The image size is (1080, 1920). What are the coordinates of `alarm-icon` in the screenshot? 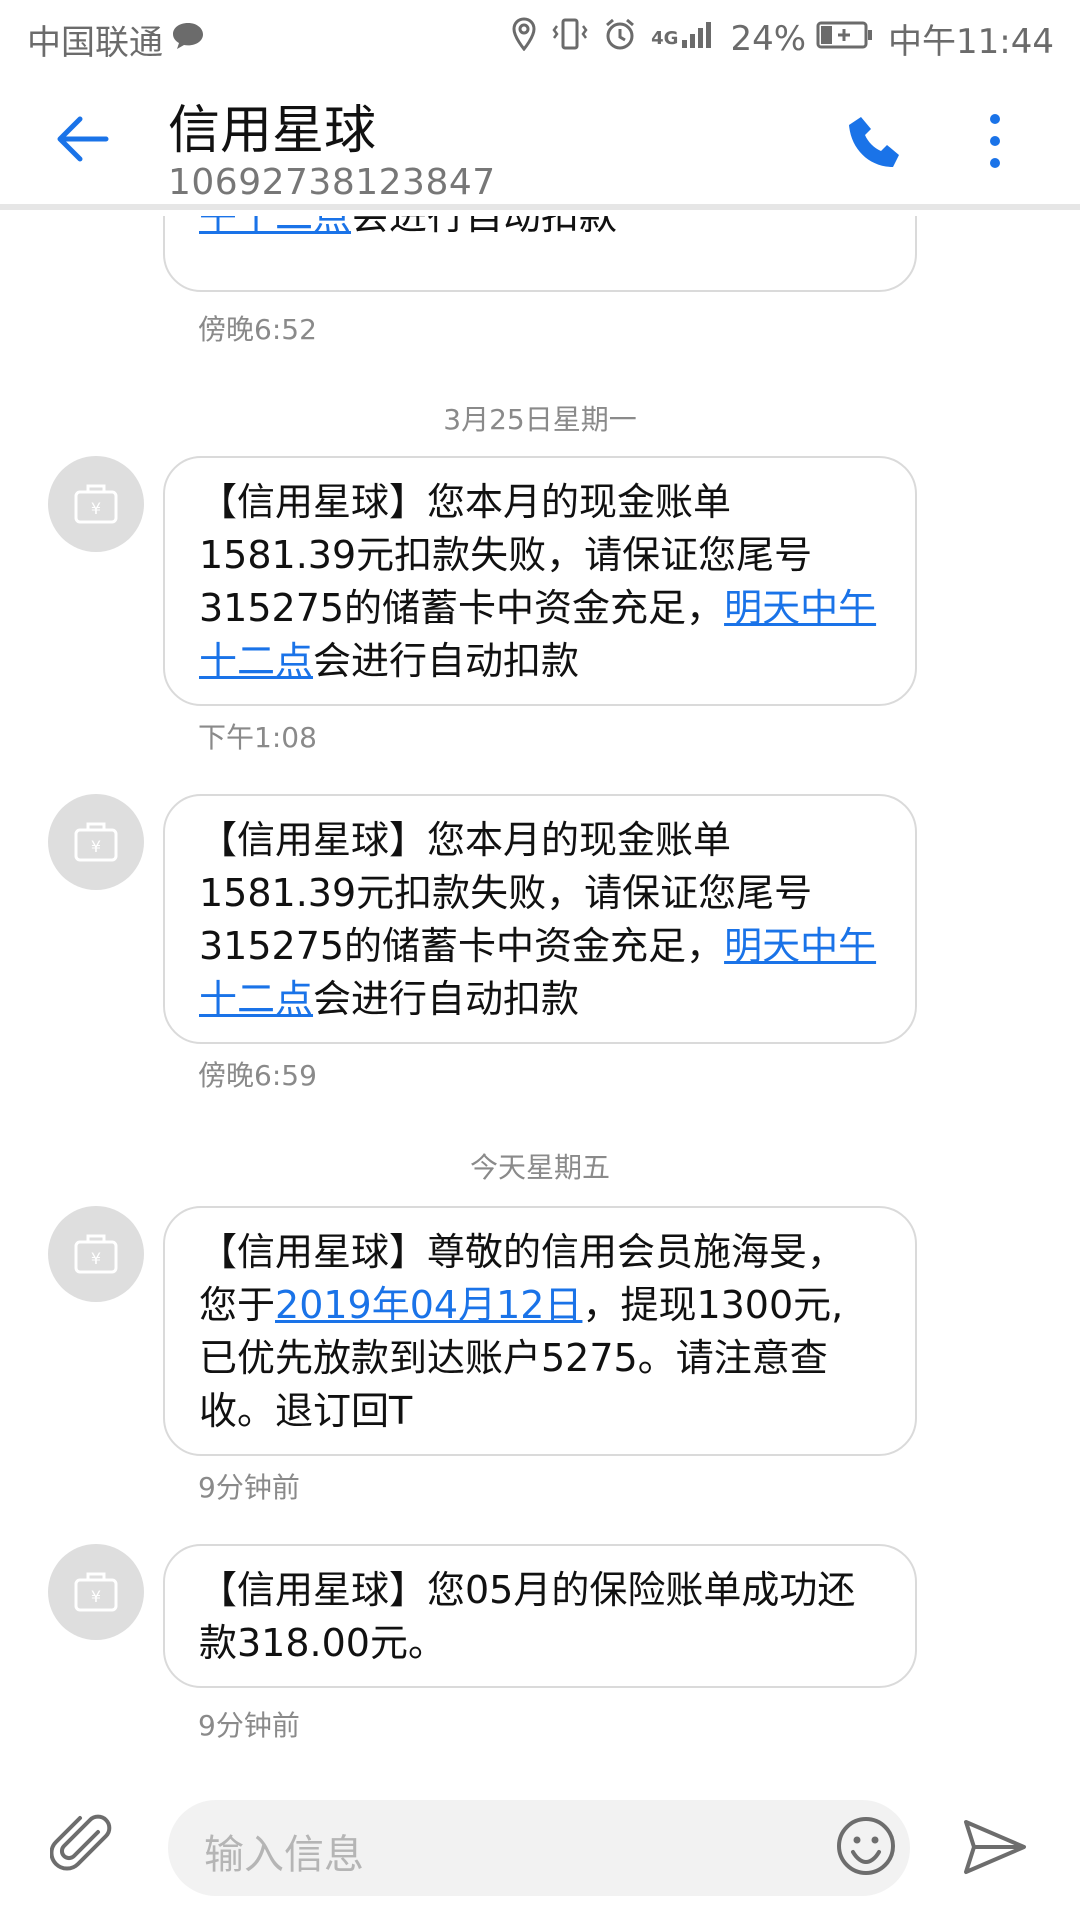 It's located at (620, 38).